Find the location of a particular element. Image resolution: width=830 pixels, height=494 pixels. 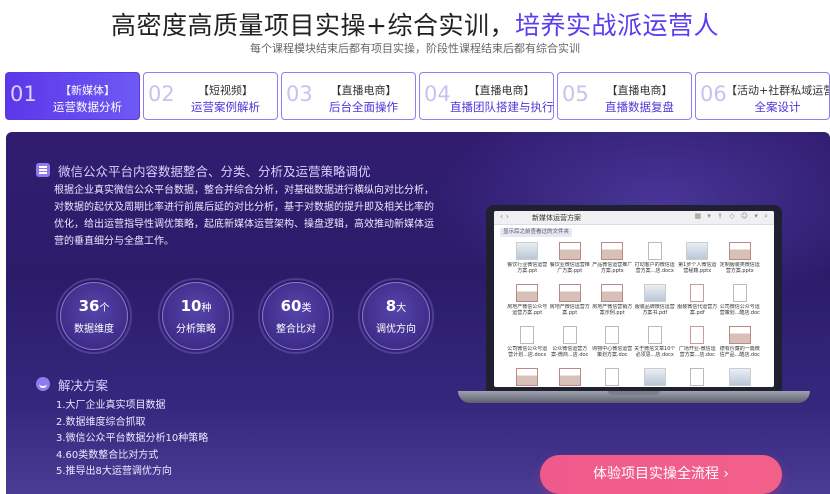

file-item: 产品微信运营推广 方案.pptx is located at coordinates (612, 260).